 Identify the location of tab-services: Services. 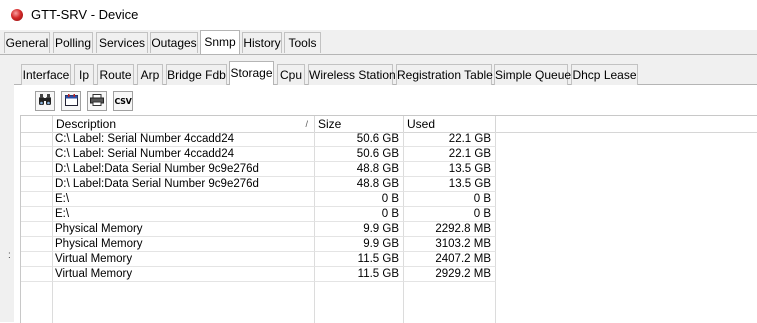
(122, 42).